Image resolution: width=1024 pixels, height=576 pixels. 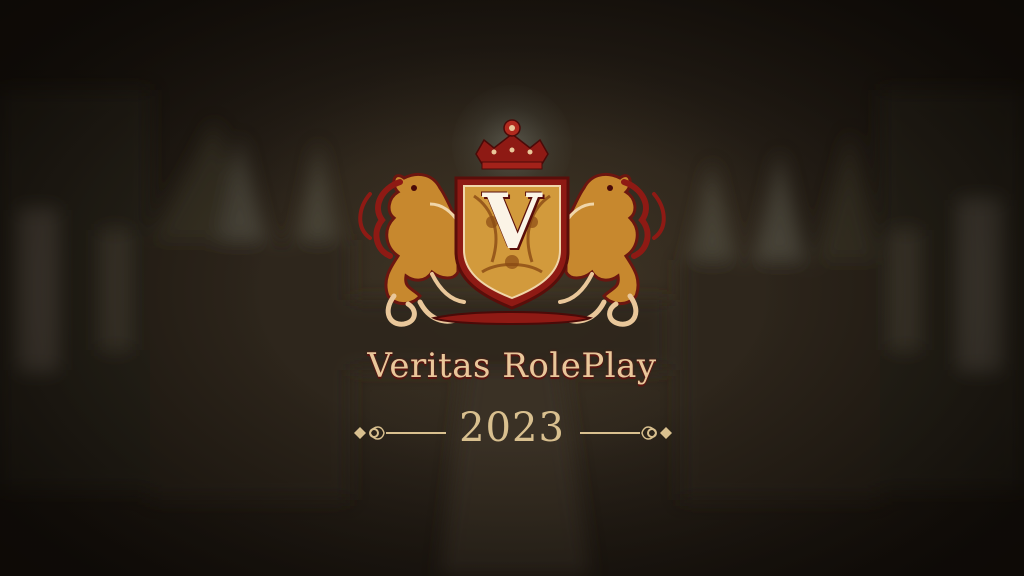 What do you see at coordinates (512, 366) in the screenshot?
I see `server-title: Veritas RolePlay` at bounding box center [512, 366].